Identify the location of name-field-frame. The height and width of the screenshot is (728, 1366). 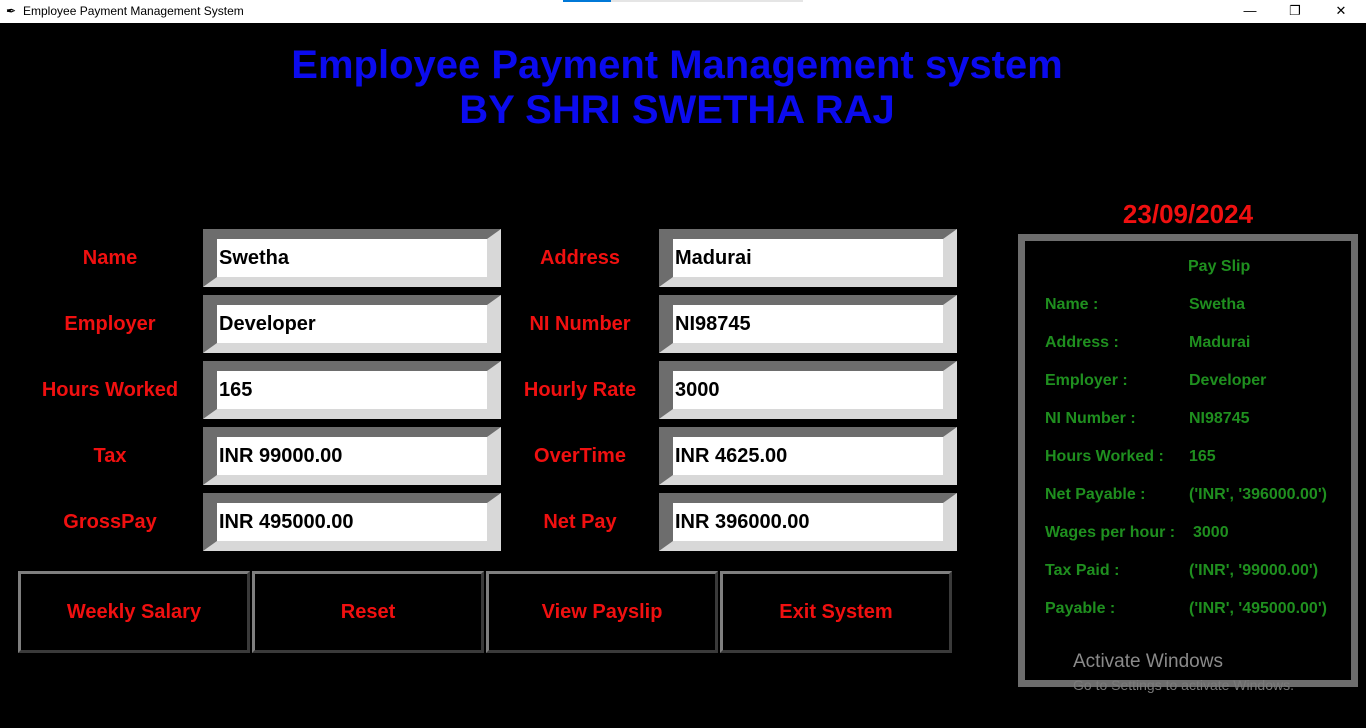
(352, 258).